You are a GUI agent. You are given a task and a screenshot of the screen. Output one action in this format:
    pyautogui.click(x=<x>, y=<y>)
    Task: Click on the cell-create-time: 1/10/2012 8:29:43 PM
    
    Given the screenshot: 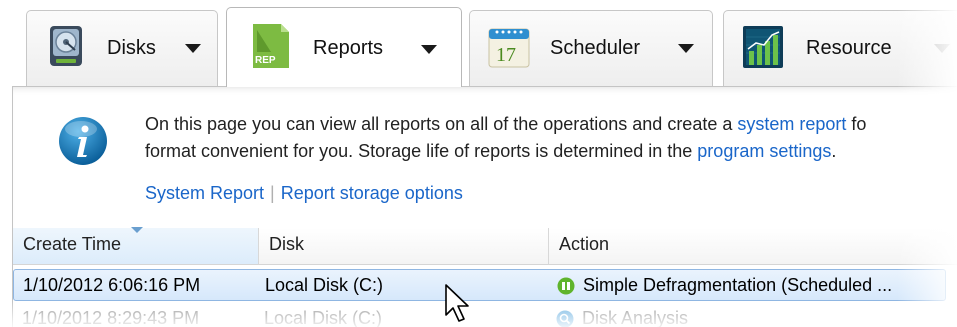 What is the action you would take?
    pyautogui.click(x=111, y=317)
    